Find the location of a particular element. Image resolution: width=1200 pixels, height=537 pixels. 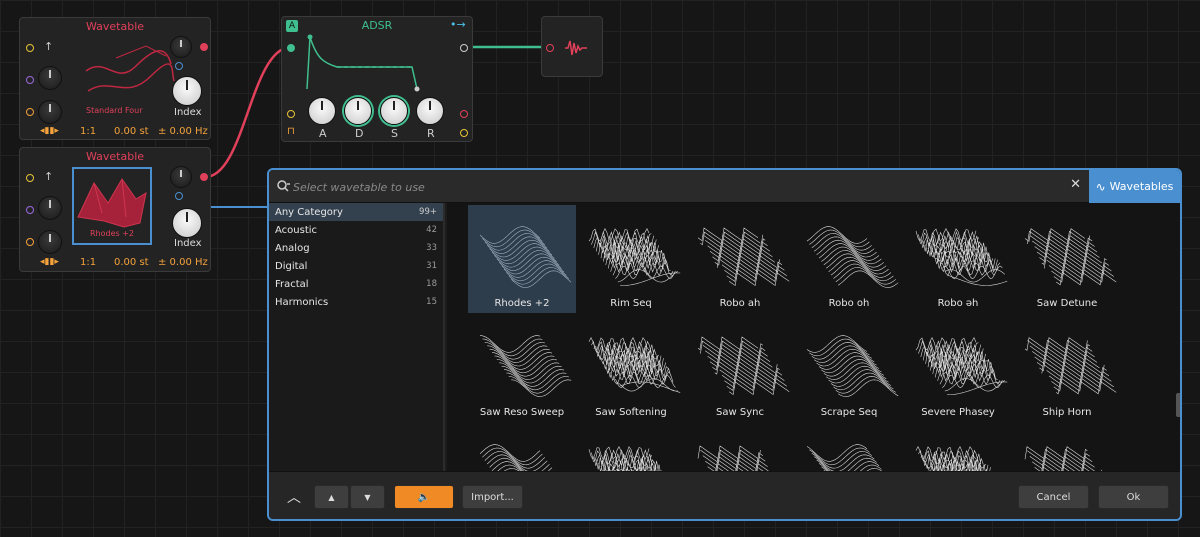

dialog-footer: ︿ ▲ ▼ 🔈 Import... Cancel Ok is located at coordinates (724, 495).